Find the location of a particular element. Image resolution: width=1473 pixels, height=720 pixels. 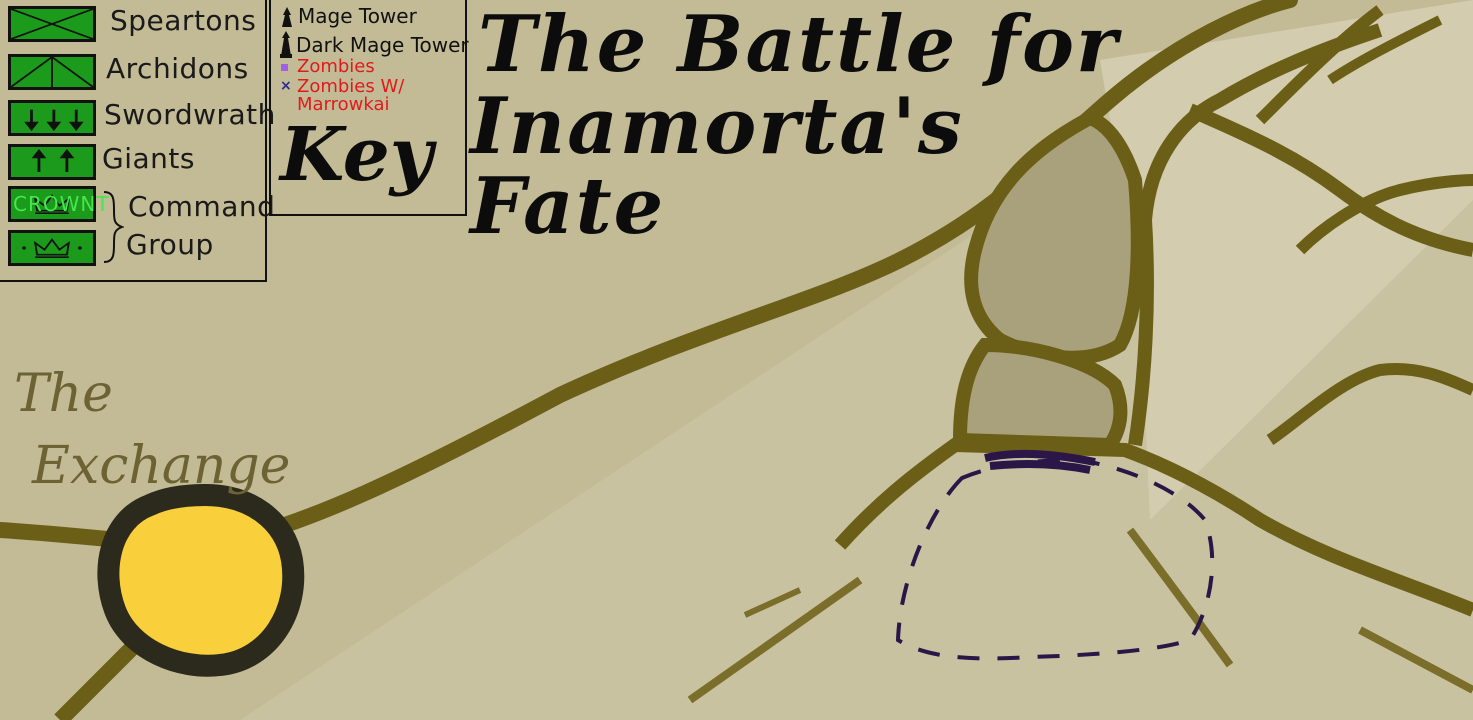

three-arrows-icon is located at coordinates (54, 120).